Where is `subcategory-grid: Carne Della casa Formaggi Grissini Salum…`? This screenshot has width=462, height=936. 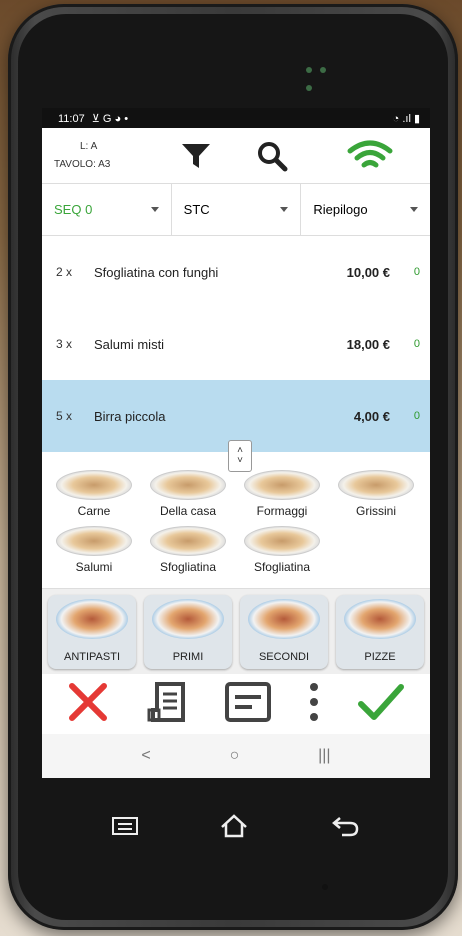 subcategory-grid: Carne Della casa Formaggi Grissini Salum… is located at coordinates (236, 526).